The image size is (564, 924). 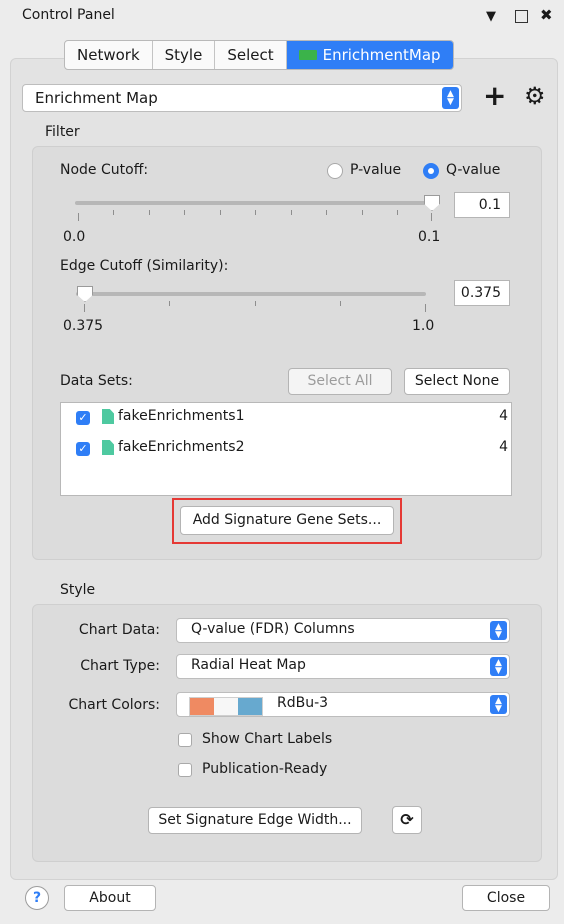 I want to click on list-item: ✓ fakeEnrichments1 4, so click(x=285, y=418).